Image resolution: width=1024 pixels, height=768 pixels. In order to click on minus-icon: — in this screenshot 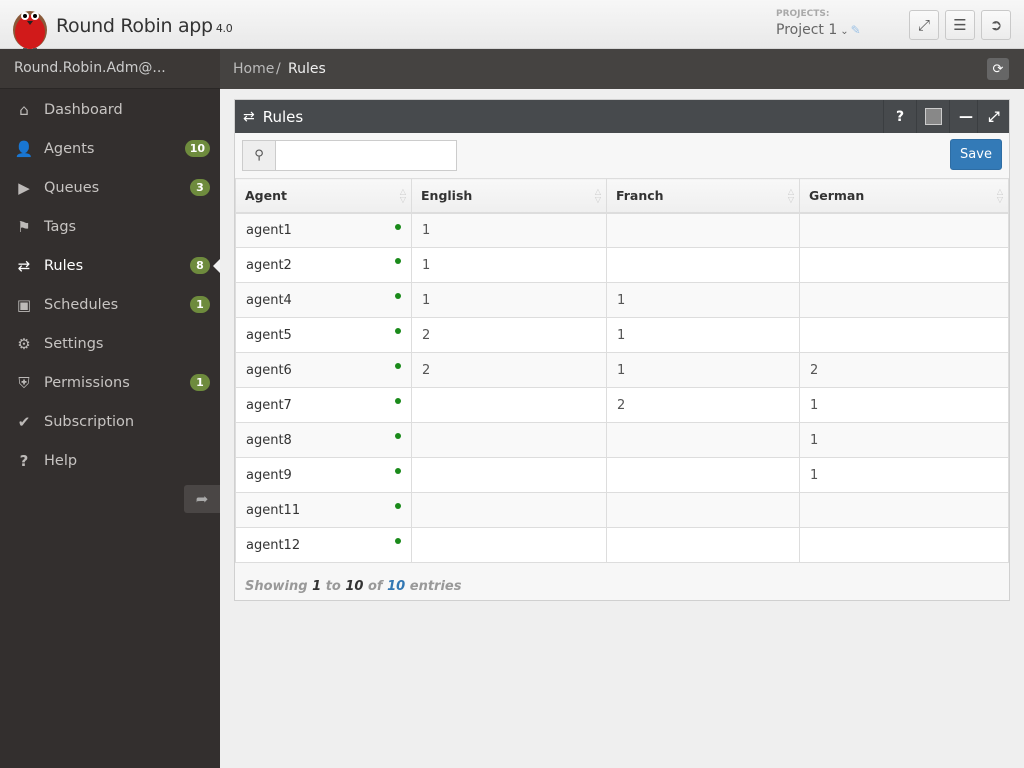, I will do `click(966, 116)`.